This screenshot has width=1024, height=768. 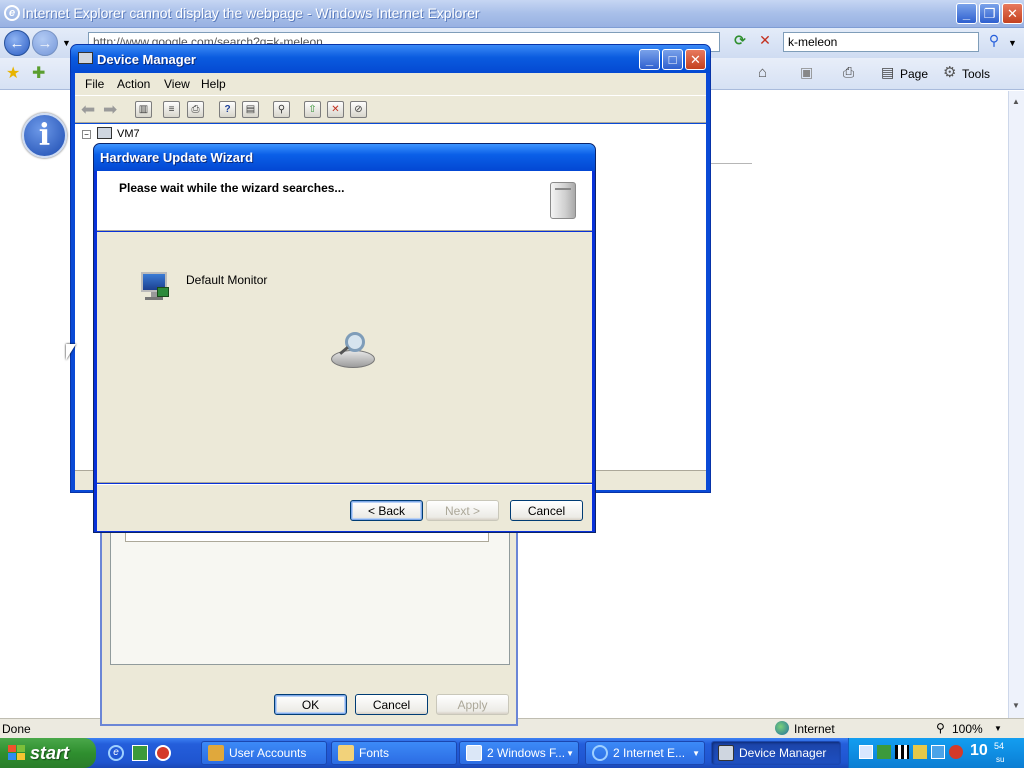 I want to click on search-input: k-meleon, so click(x=881, y=42).